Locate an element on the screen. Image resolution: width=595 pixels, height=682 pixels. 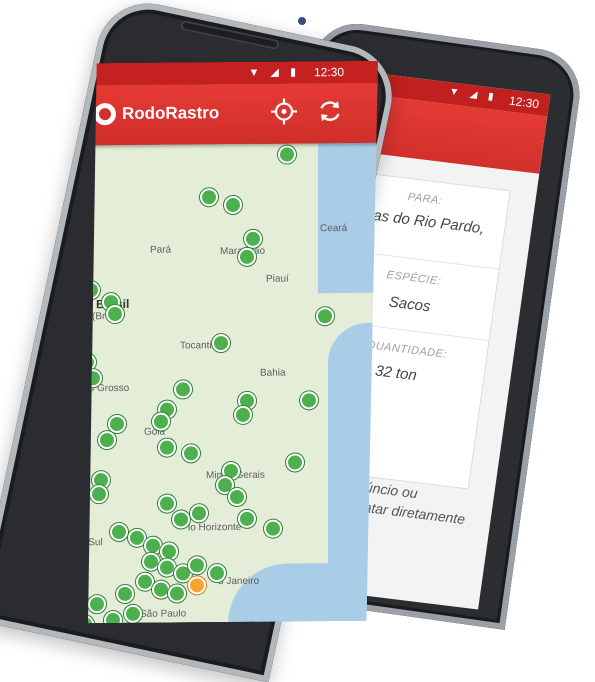
quantidade-label: QUANTIDADE: is located at coordinates (407, 350).